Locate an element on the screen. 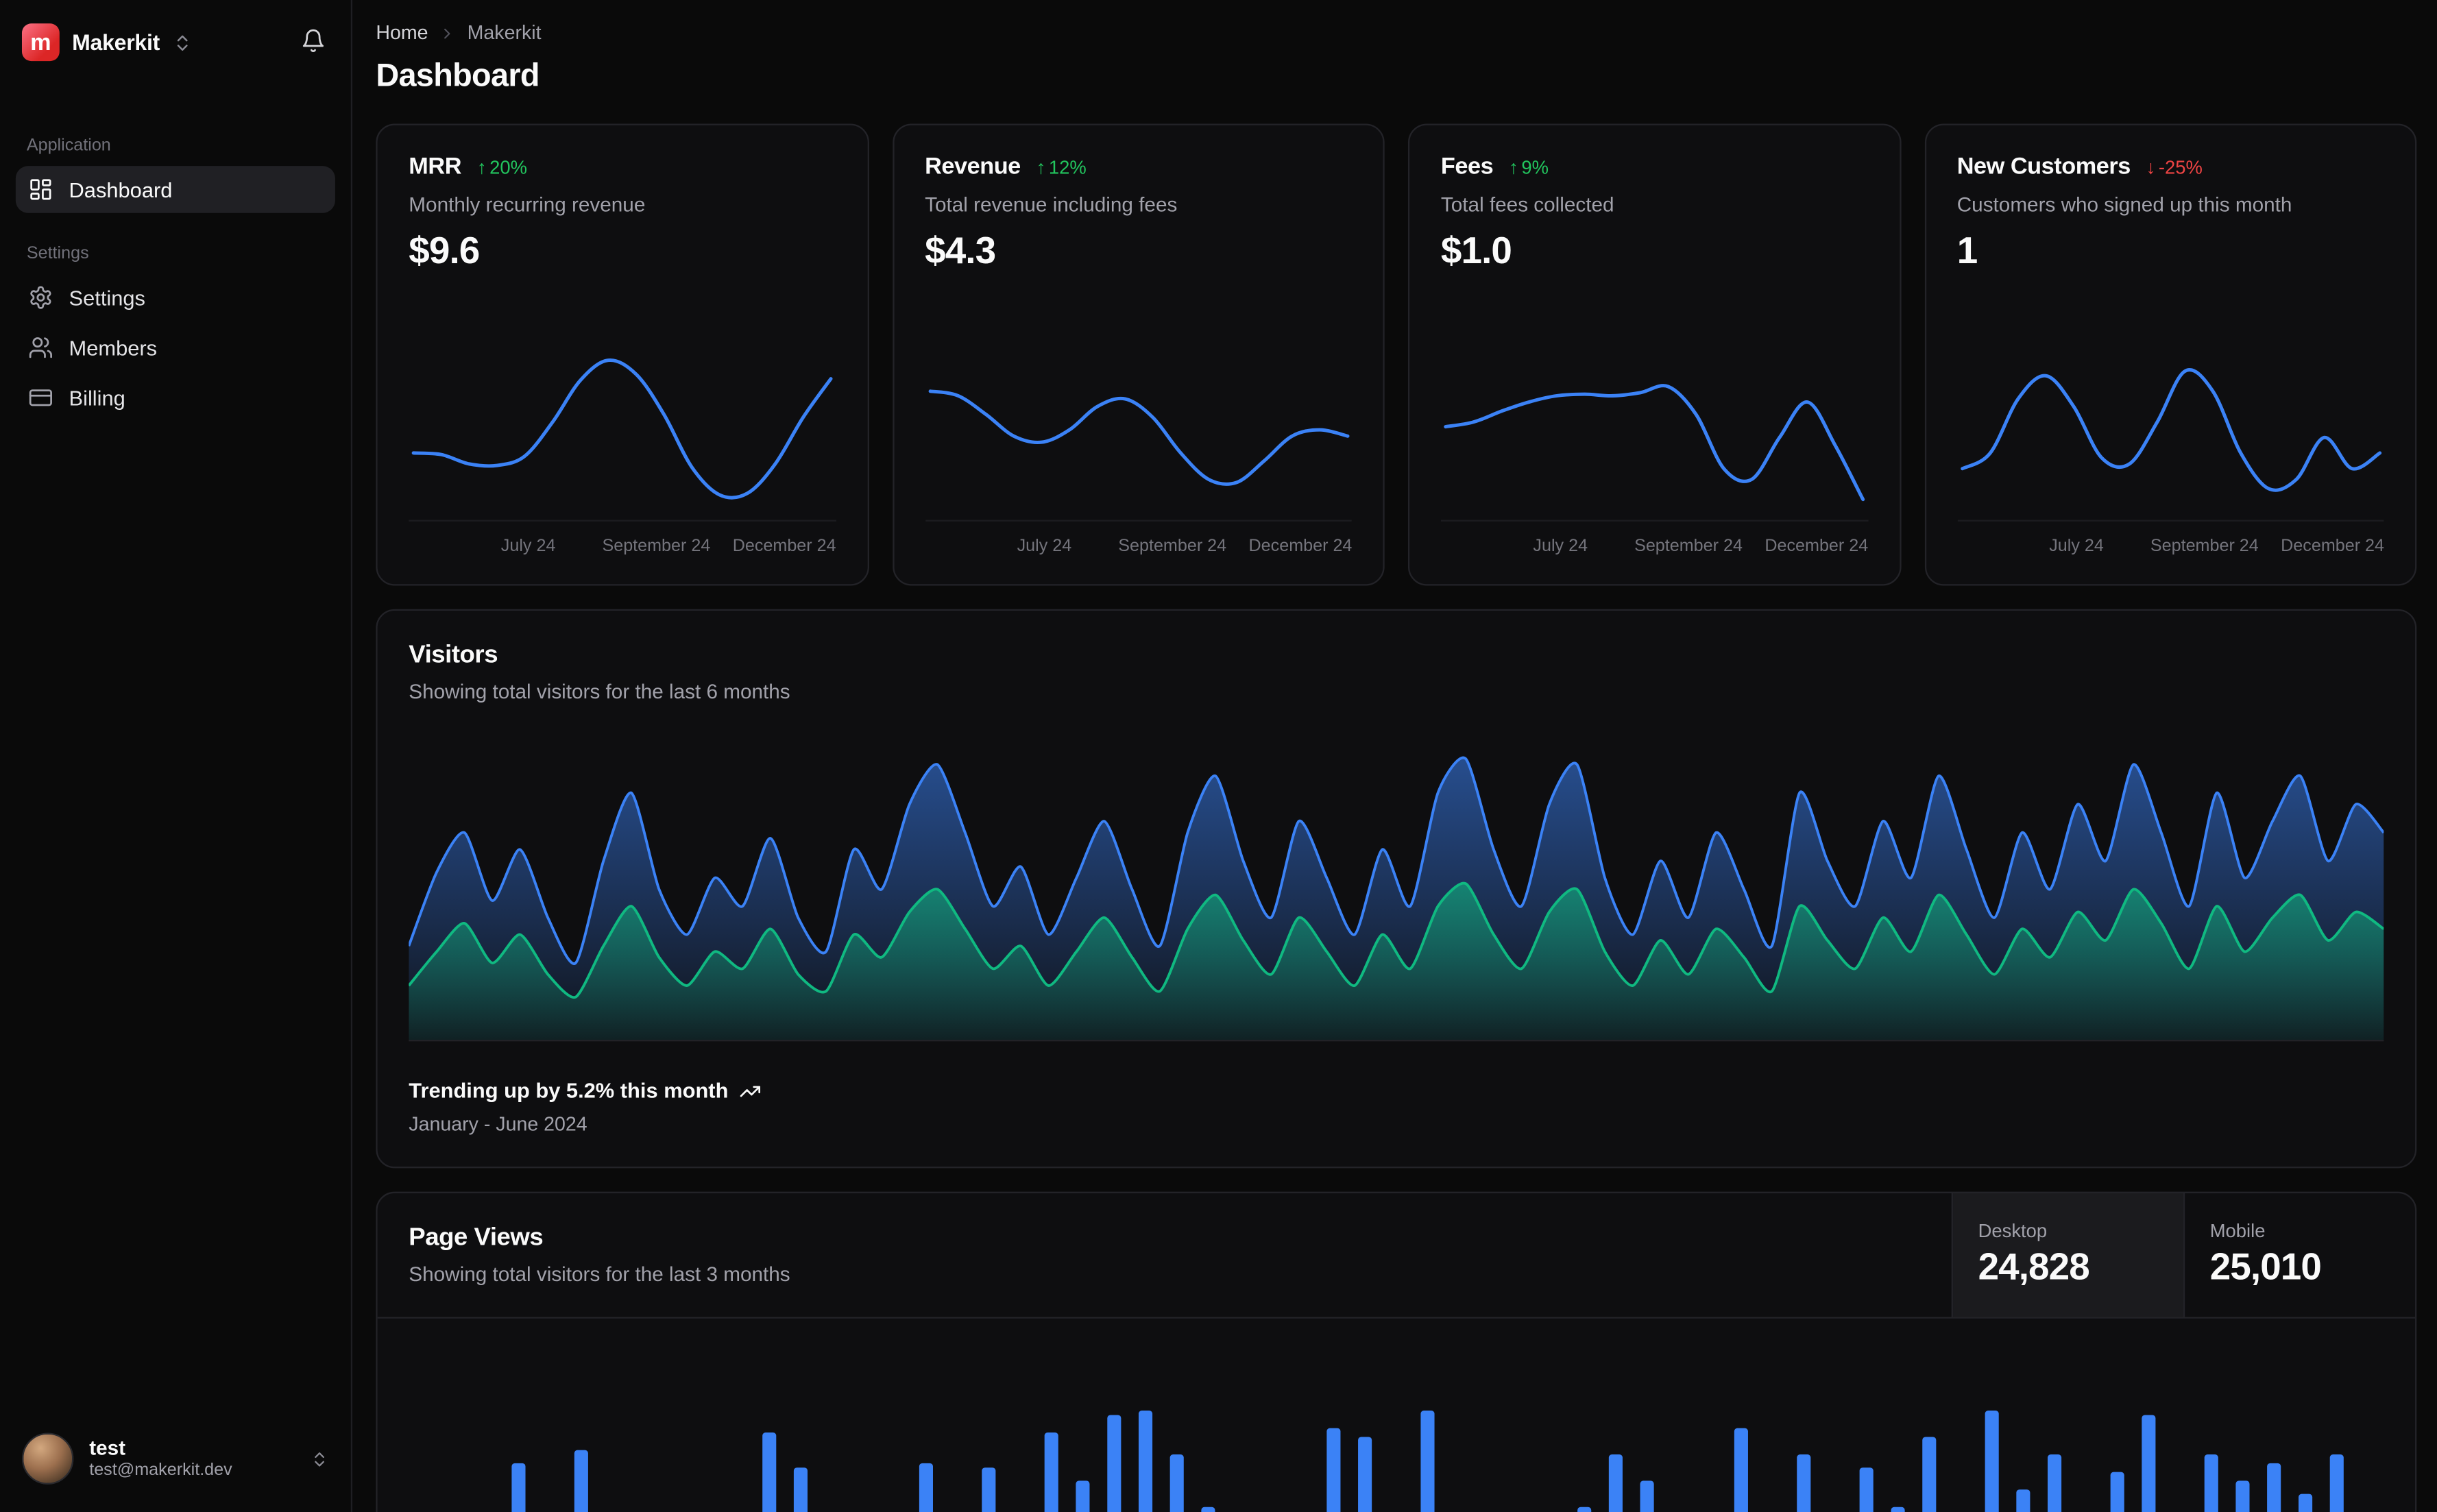 The image size is (2437, 1512). sidebar-item-label: Billing is located at coordinates (97, 398).